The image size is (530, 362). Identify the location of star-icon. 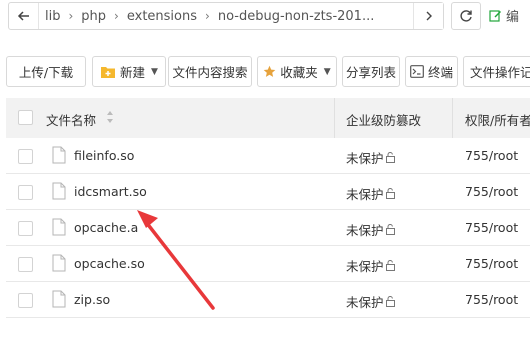
(269, 71).